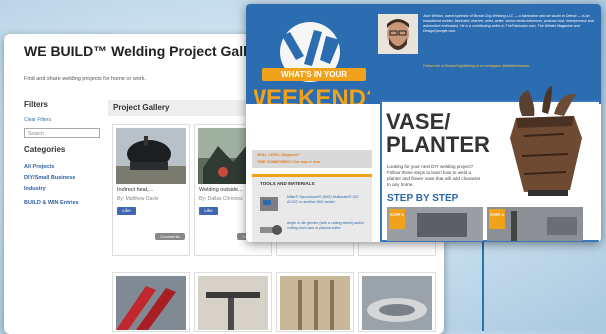  What do you see at coordinates (62, 133) in the screenshot?
I see `search-input: Search` at bounding box center [62, 133].